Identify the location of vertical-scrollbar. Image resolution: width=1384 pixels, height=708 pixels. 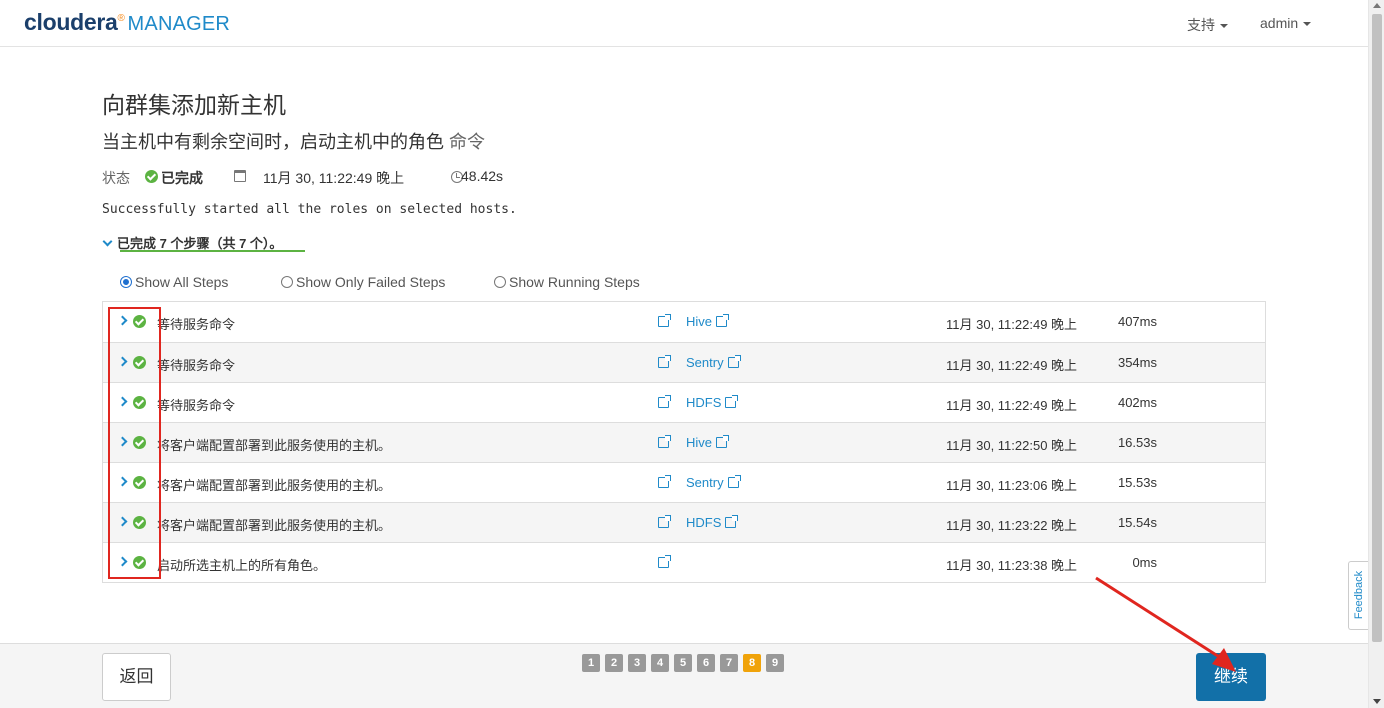
(1376, 354).